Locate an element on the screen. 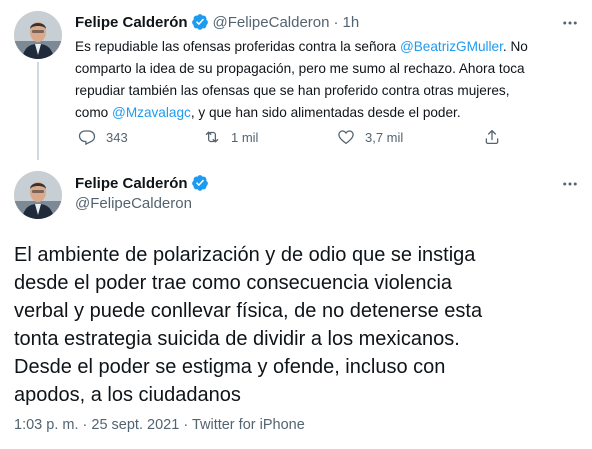 This screenshot has width=592, height=449. tweet-timestamp: 1:03 p. m. is located at coordinates (46, 425).